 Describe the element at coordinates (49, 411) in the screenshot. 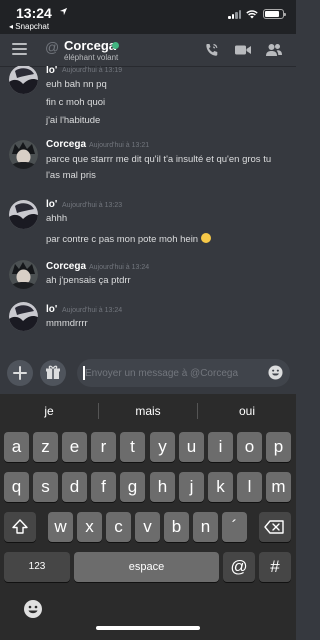

I see `suggestion-item: je` at that location.